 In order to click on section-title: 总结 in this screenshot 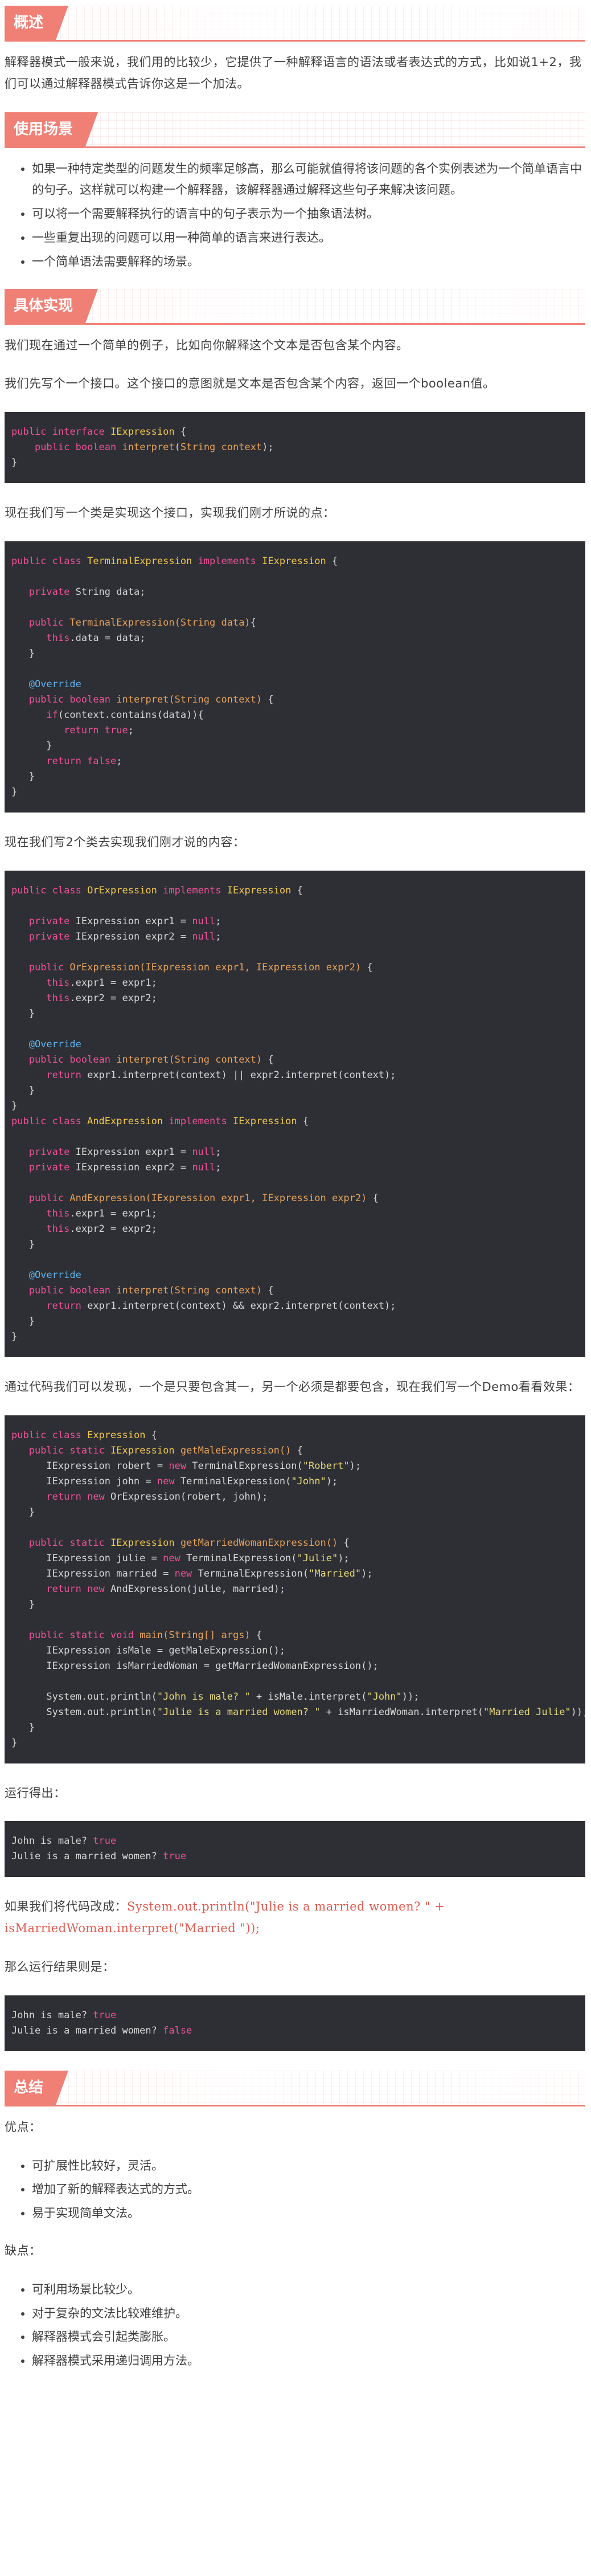, I will do `click(30, 2087)`.